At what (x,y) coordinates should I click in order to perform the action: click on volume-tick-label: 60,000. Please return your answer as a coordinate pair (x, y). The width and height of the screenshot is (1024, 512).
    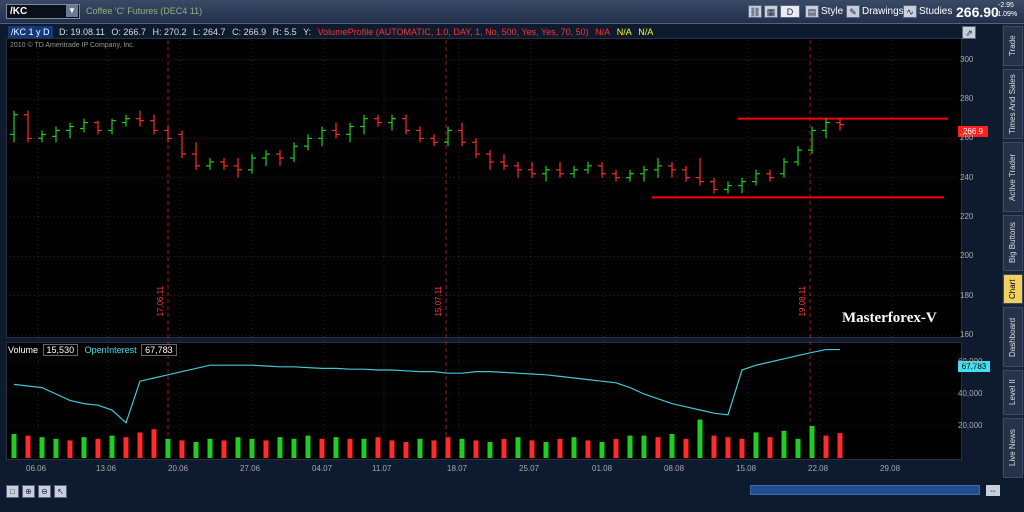
    Looking at the image, I should click on (970, 361).